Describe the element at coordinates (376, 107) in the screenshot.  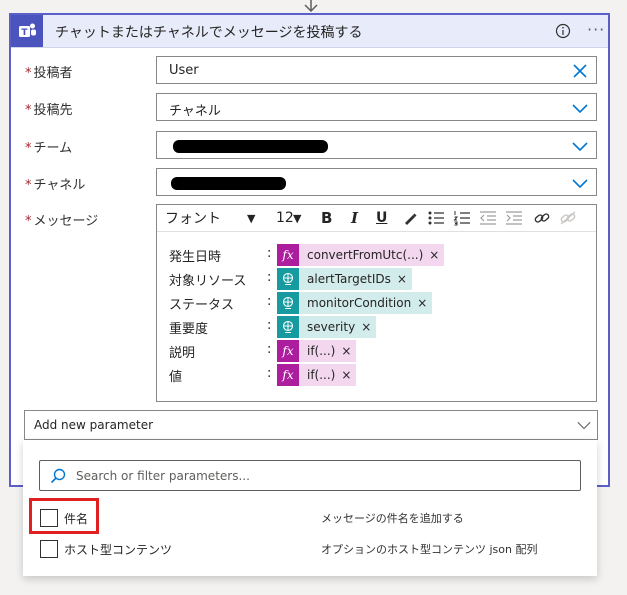
I see `post-to-dropdown: チャネル` at that location.